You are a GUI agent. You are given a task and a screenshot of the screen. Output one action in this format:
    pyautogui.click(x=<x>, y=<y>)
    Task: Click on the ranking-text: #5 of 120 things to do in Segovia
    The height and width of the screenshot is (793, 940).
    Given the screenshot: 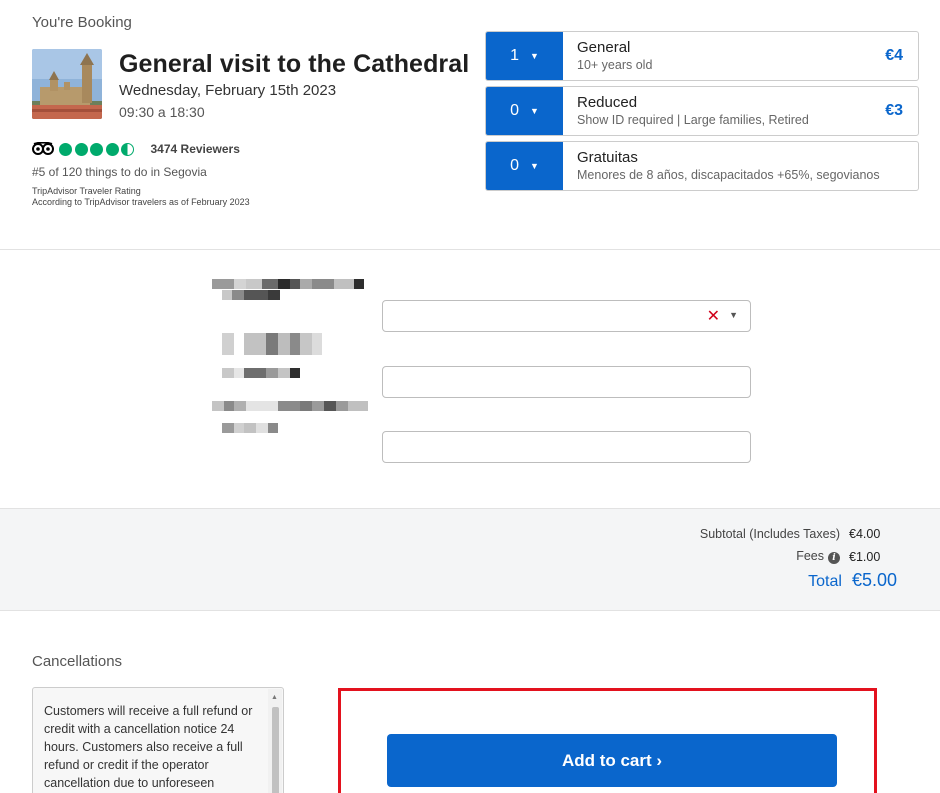 What is the action you would take?
    pyautogui.click(x=119, y=172)
    